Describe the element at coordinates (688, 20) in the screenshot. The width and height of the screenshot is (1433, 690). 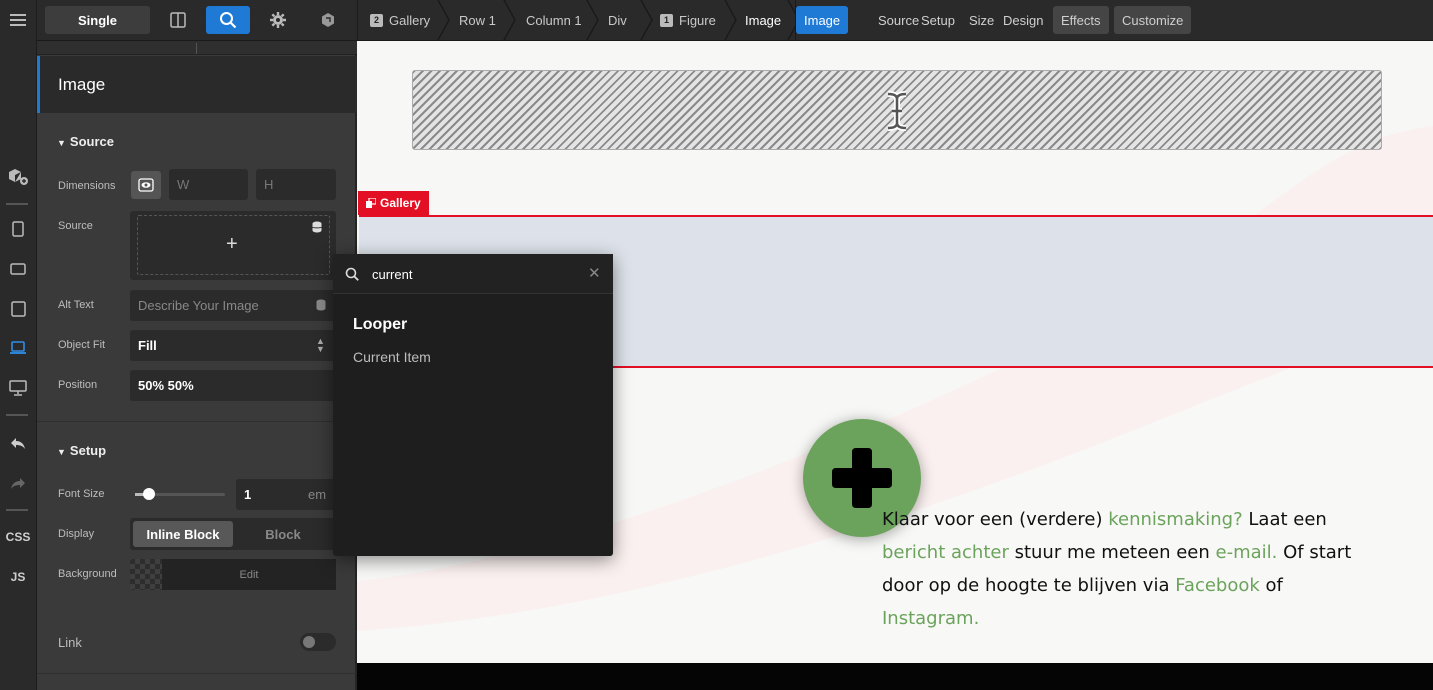
I see `breadcrumb-item: 1 Figure` at that location.